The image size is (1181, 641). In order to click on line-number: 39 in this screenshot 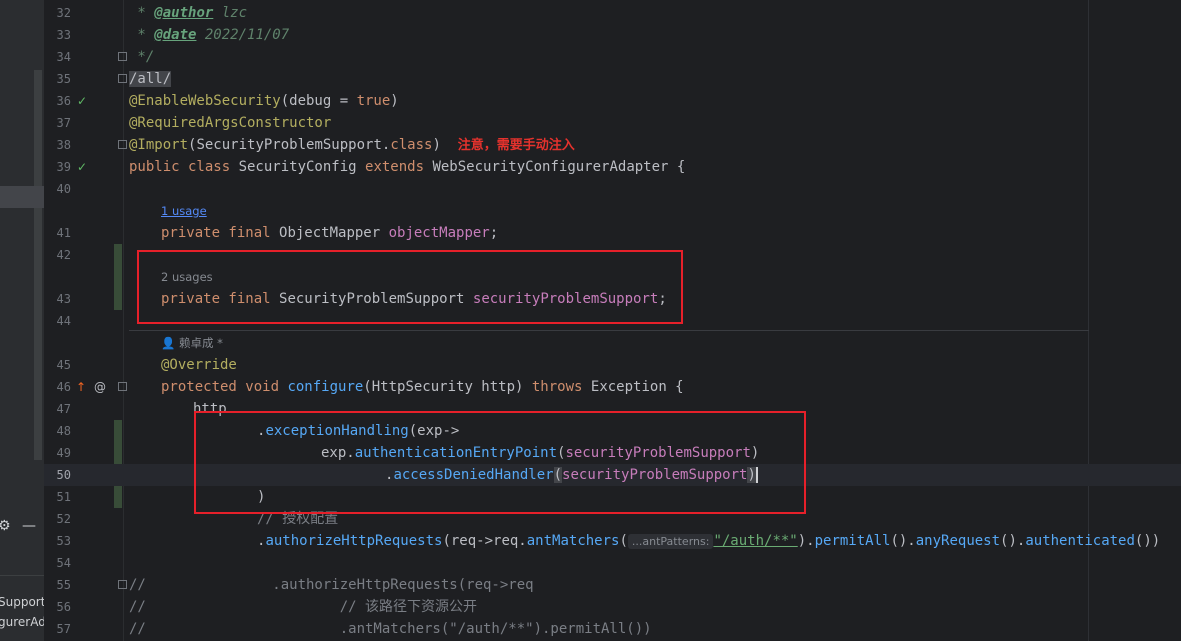, I will do `click(63, 167)`.